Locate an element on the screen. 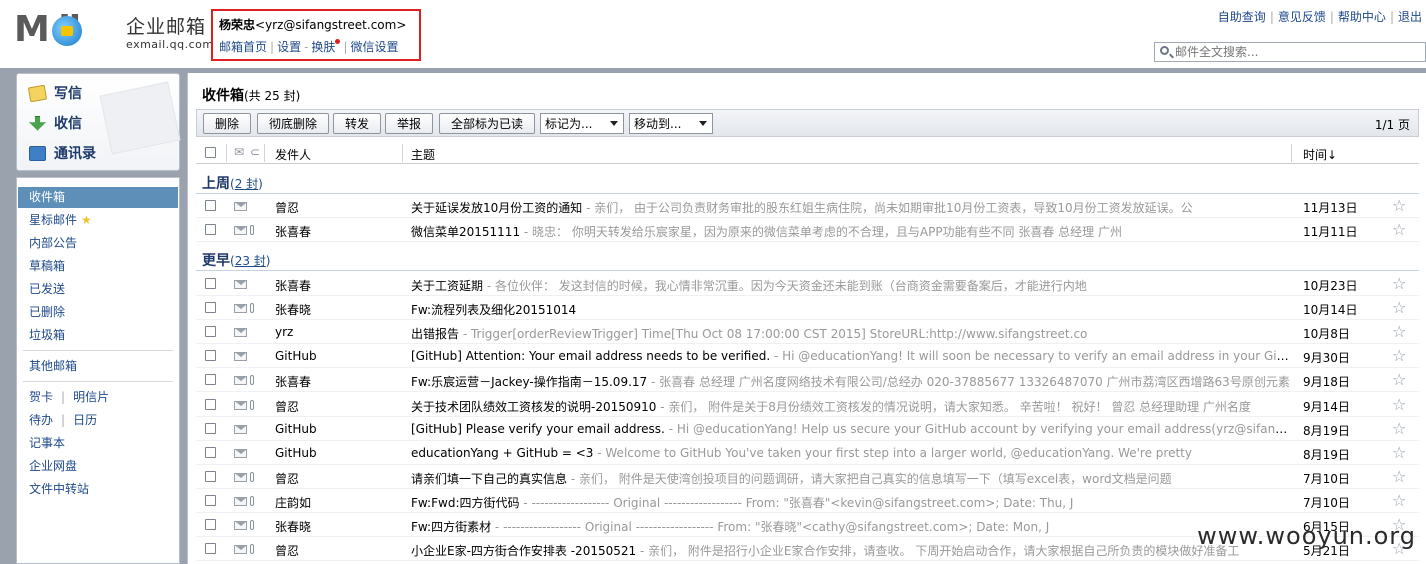  mailbox-home-link: 邮箱首页 is located at coordinates (243, 47).